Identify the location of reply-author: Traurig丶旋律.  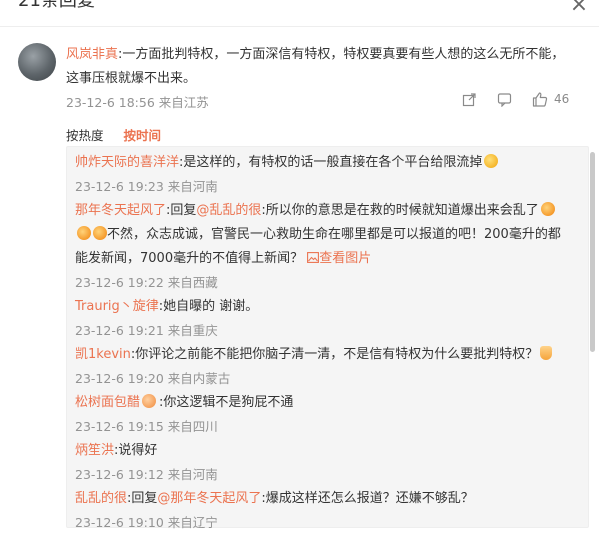
(117, 306).